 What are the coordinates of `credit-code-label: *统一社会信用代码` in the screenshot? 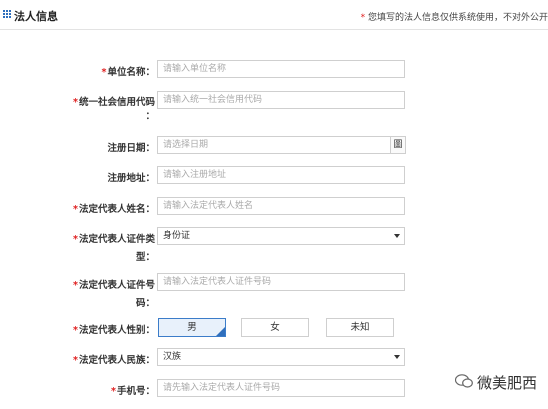 It's located at (114, 102).